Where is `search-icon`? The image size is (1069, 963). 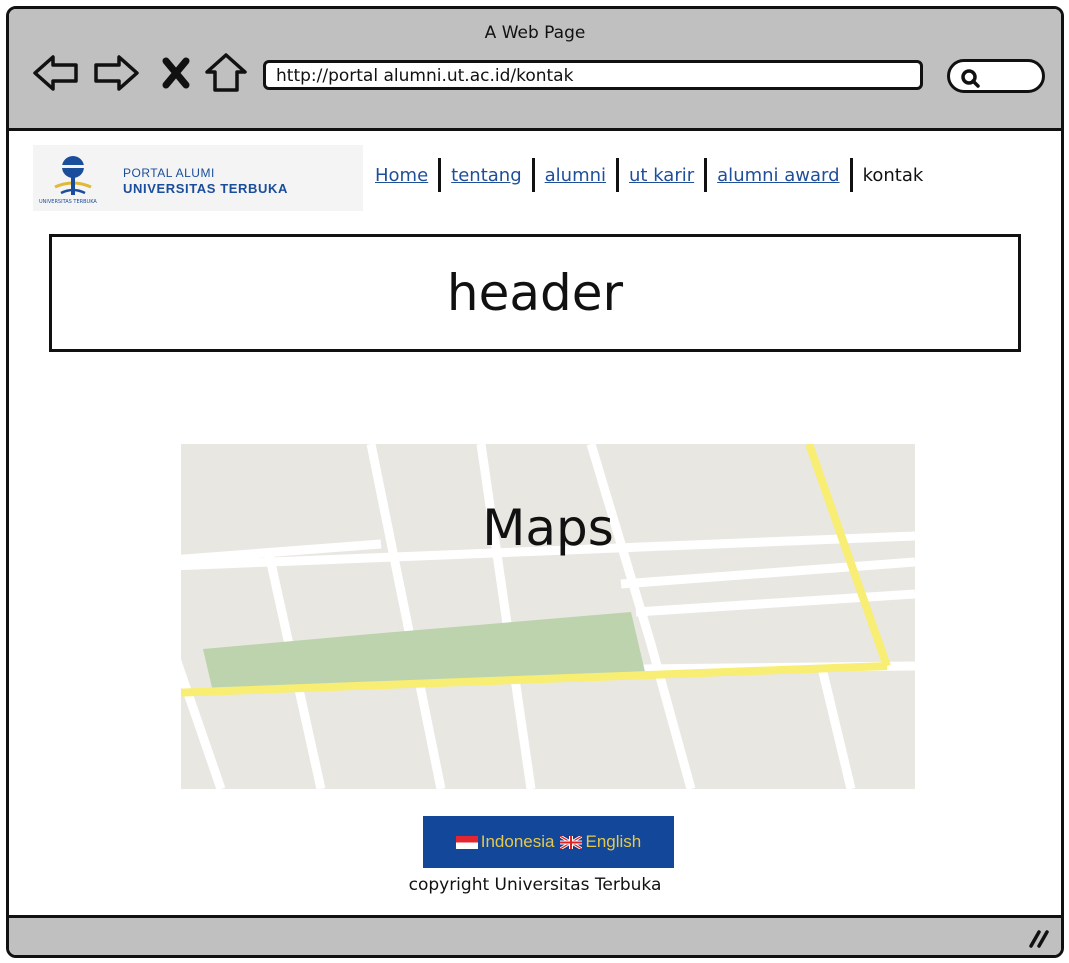 search-icon is located at coordinates (970, 78).